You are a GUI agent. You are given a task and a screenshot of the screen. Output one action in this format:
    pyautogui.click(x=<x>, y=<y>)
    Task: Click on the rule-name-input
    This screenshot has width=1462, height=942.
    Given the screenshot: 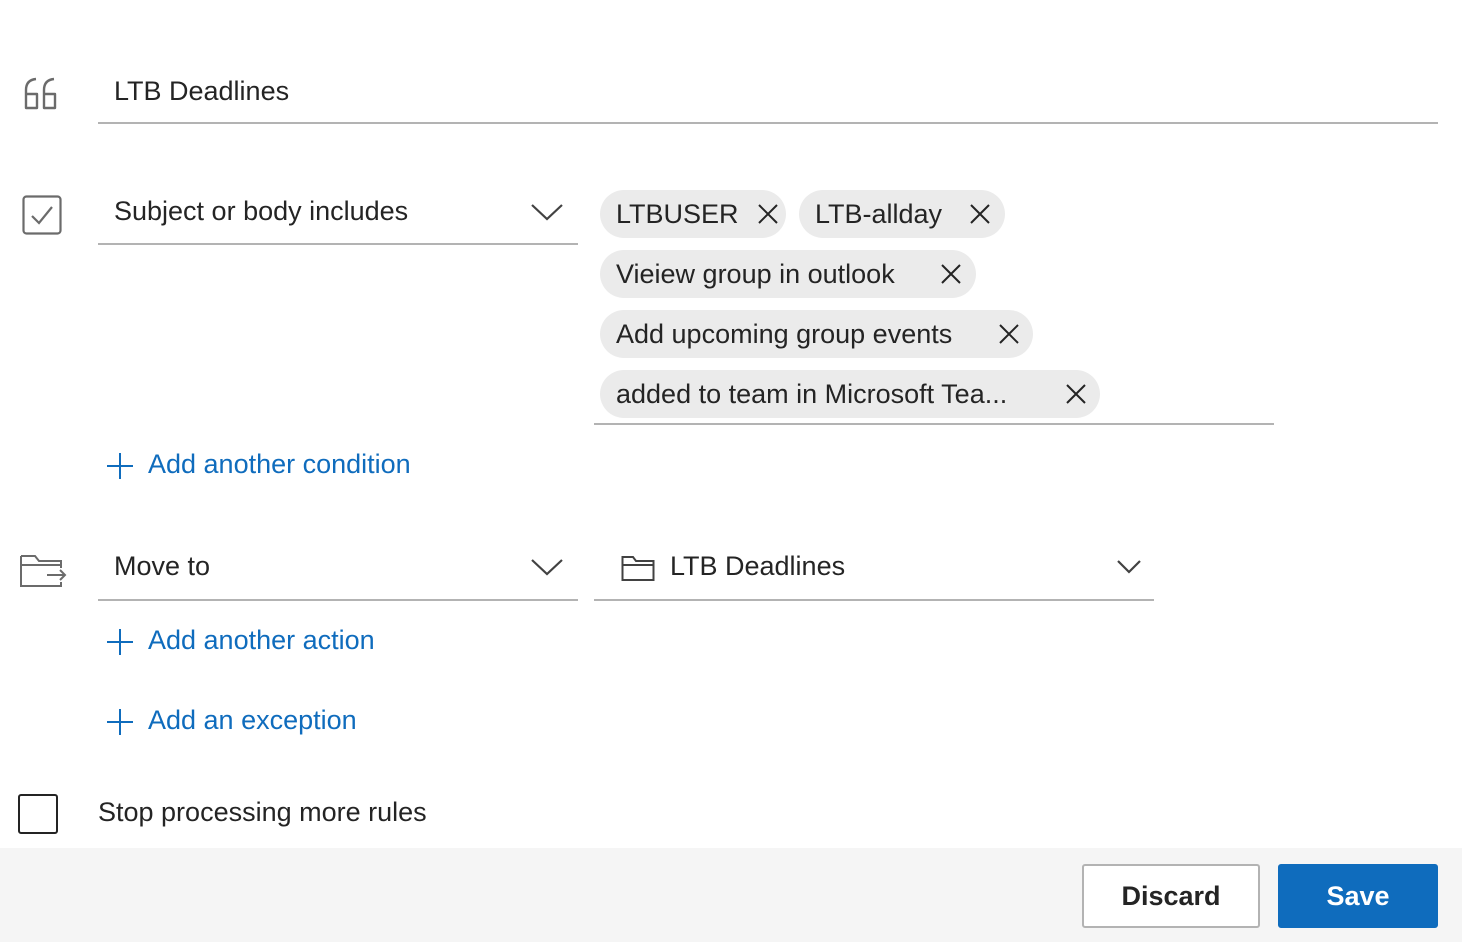 What is the action you would take?
    pyautogui.click(x=764, y=91)
    